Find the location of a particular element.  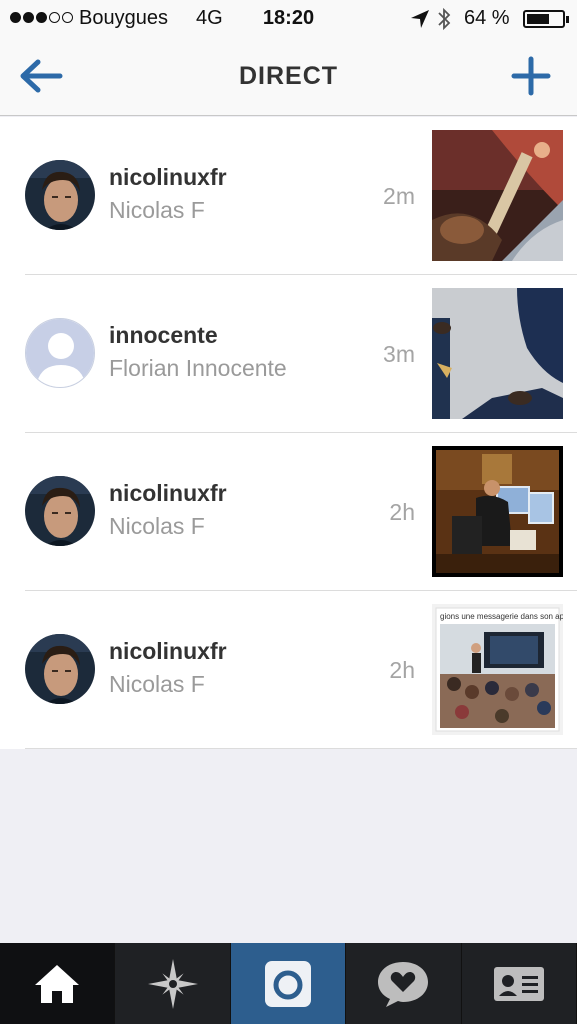

tab-home is located at coordinates (58, 983).